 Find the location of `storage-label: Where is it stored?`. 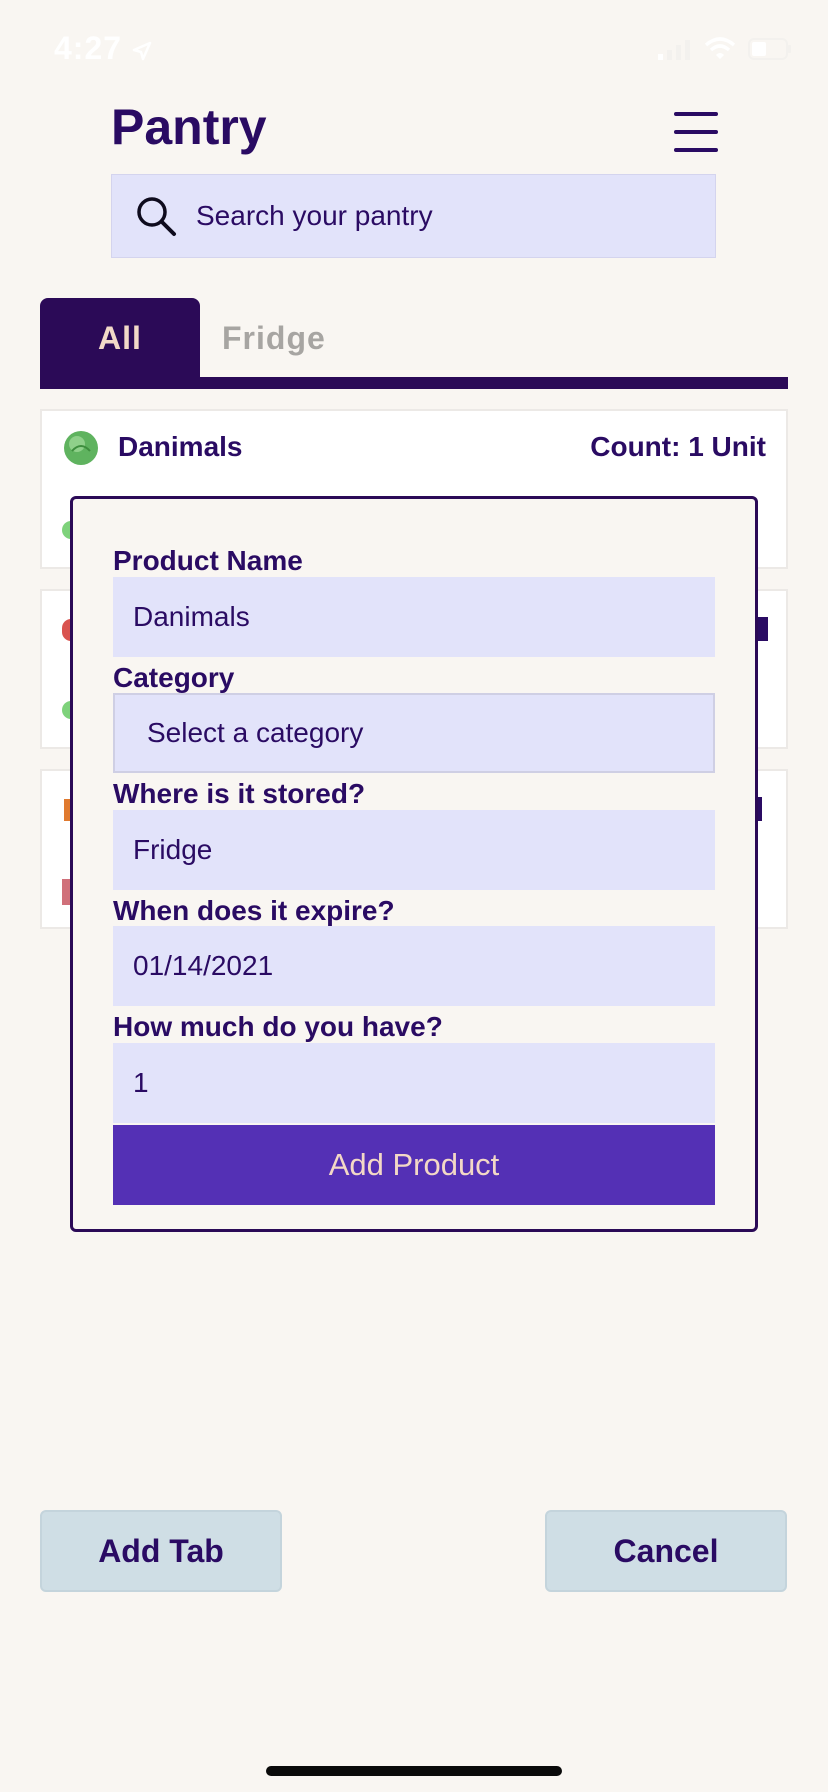

storage-label: Where is it stored? is located at coordinates (239, 793).